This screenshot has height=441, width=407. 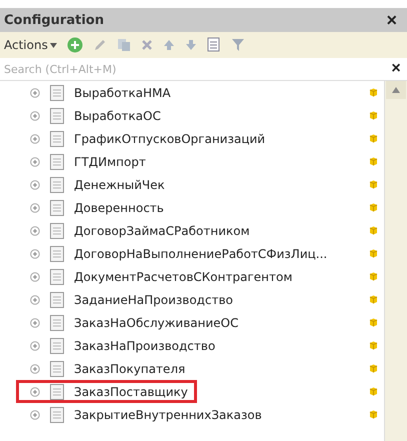 I want to click on item-label: ЗакрытиеВнутреннихЗаказов, so click(x=168, y=415).